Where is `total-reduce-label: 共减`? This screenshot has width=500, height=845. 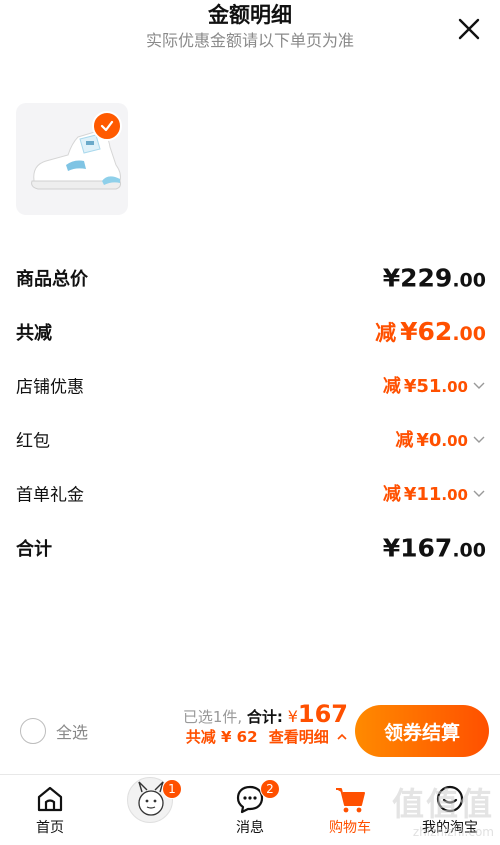 total-reduce-label: 共减 is located at coordinates (34, 333).